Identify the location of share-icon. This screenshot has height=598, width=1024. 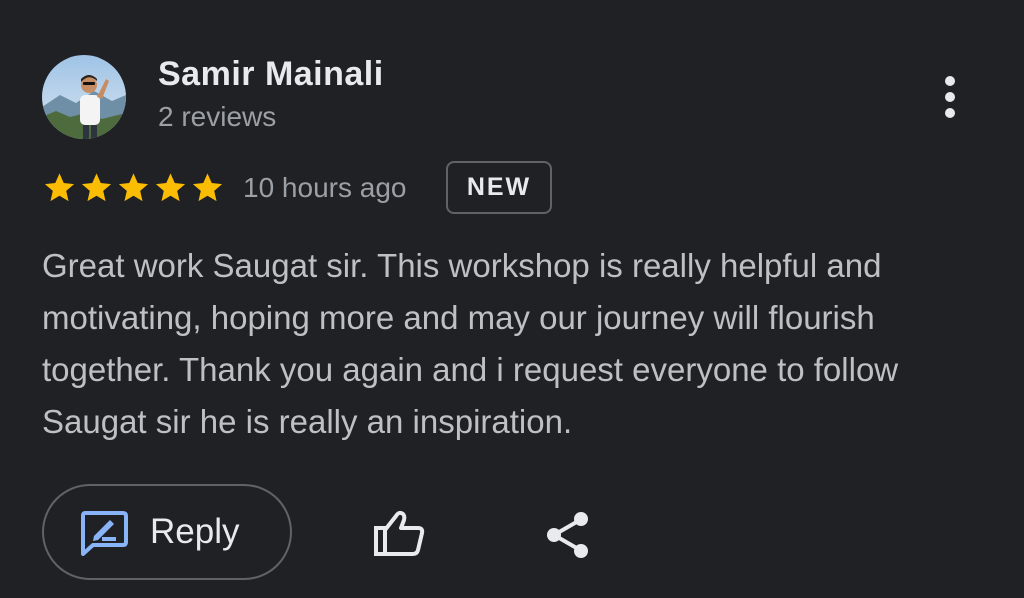
(567, 535).